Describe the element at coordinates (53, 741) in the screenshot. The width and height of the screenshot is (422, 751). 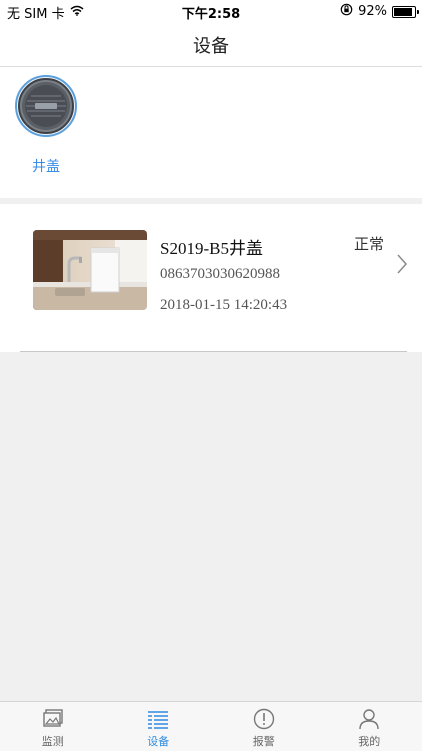
I see `tab-label: 监测` at that location.